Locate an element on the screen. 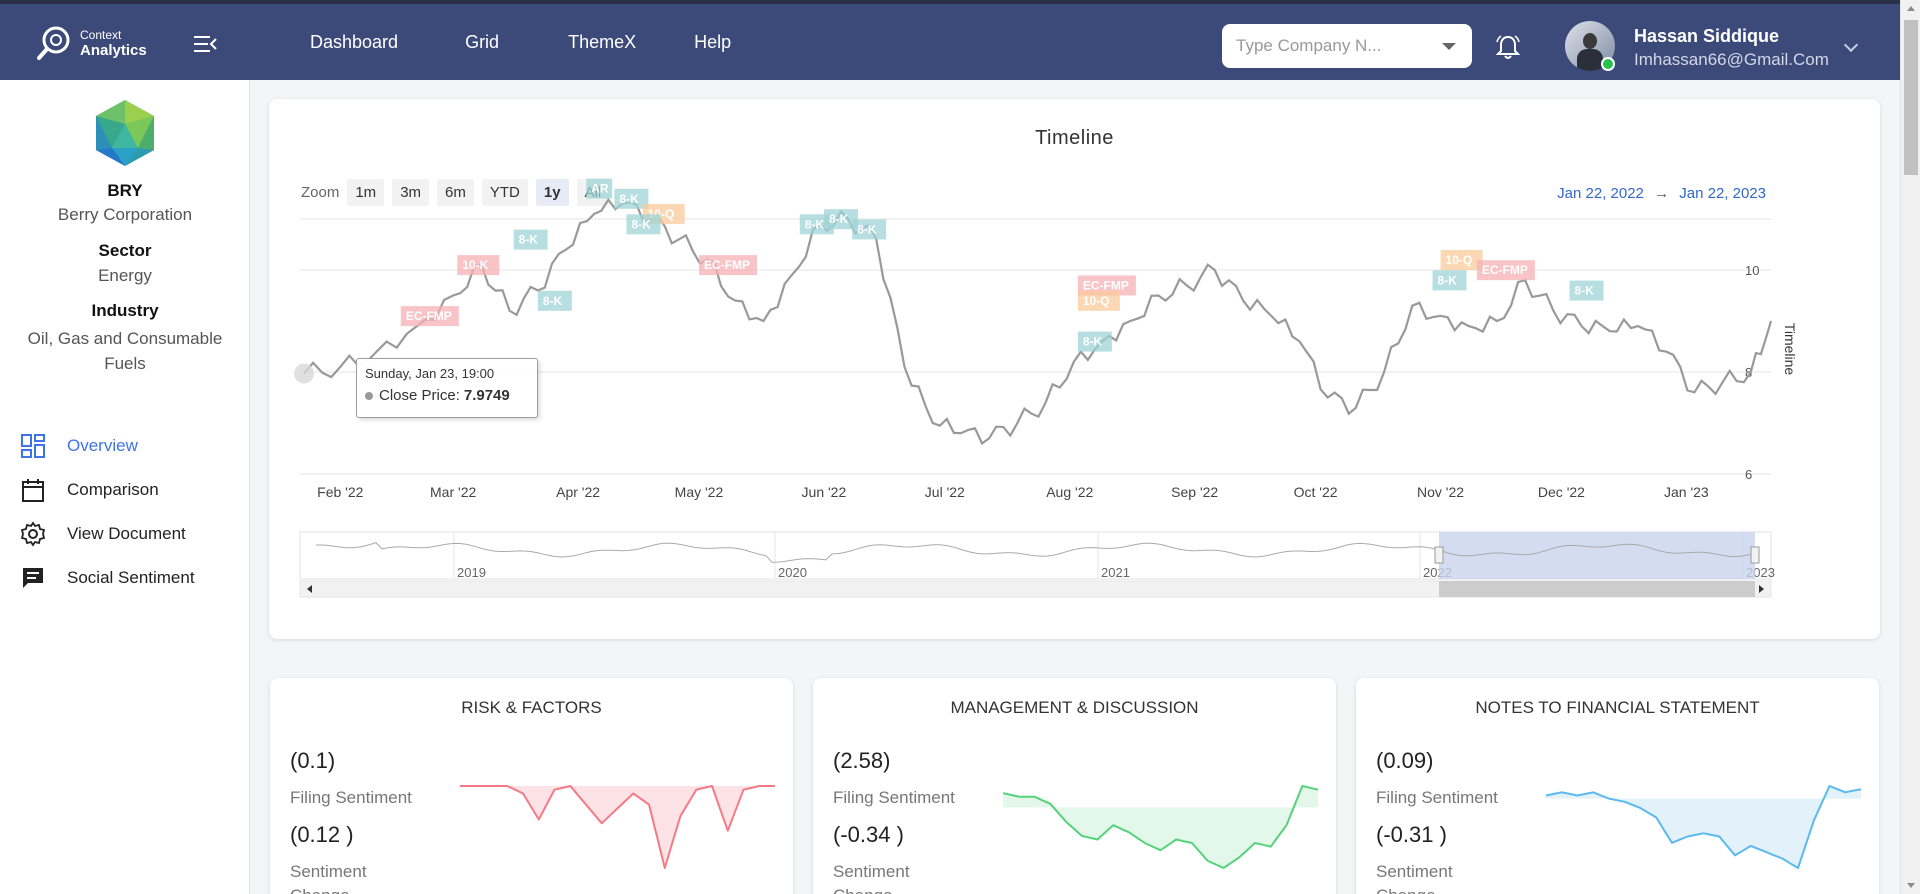 The height and width of the screenshot is (894, 1920). sector-value: Energy is located at coordinates (125, 275).